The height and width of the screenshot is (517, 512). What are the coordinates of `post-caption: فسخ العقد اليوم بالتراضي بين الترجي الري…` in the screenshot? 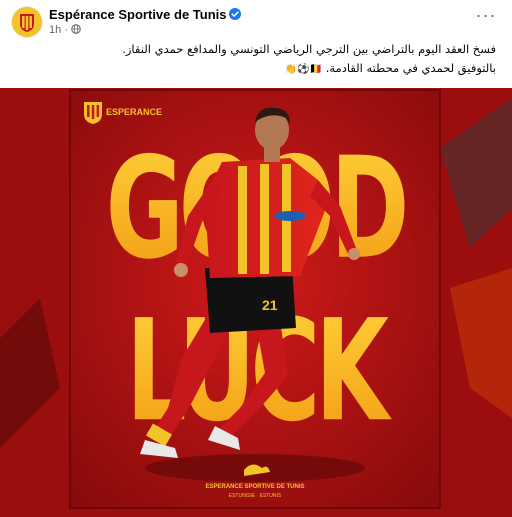 It's located at (254, 59).